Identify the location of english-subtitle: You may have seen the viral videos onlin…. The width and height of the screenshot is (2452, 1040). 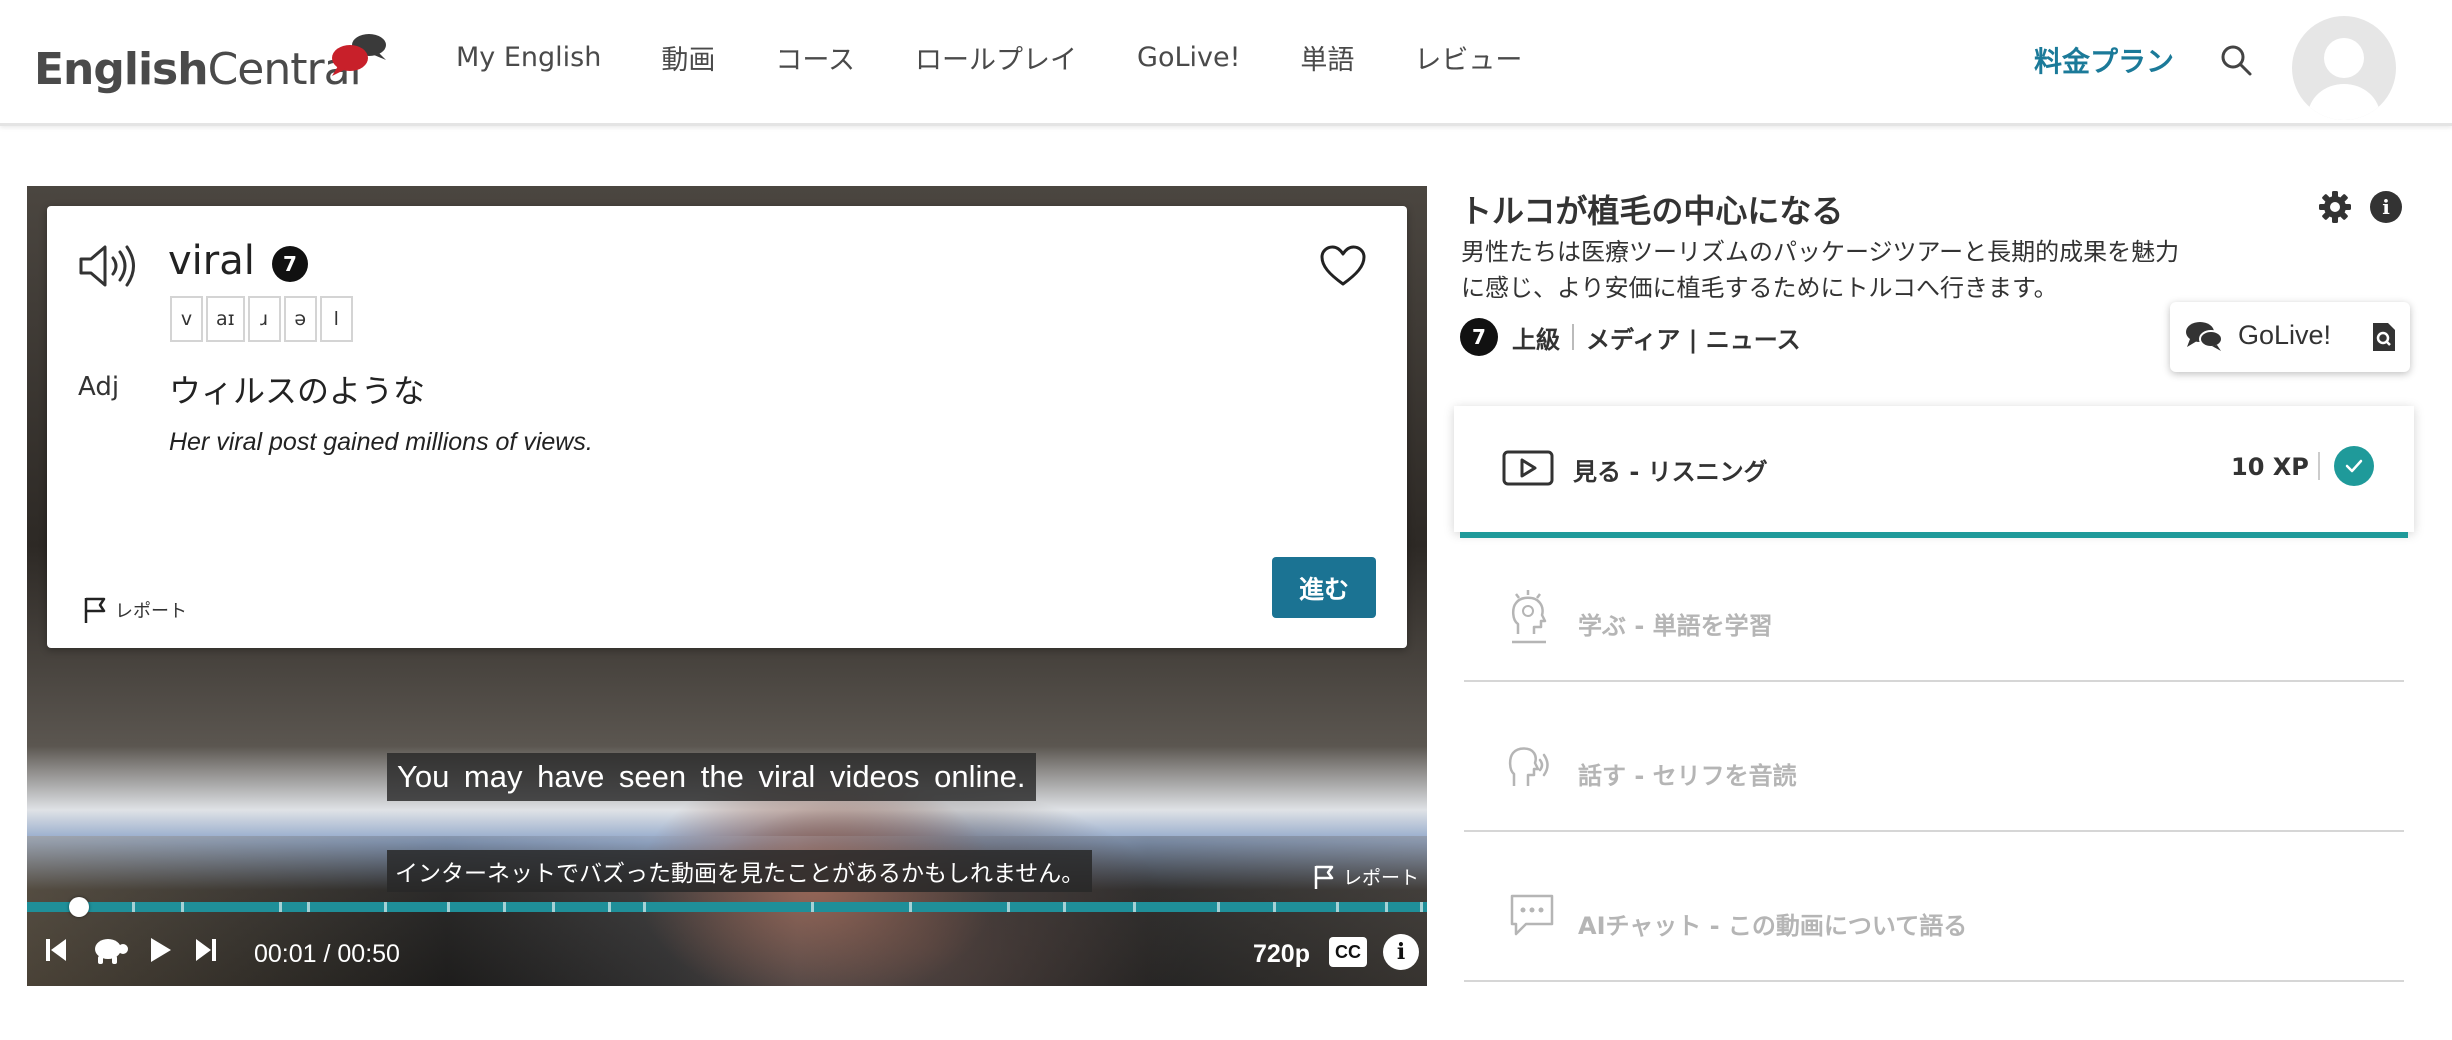
(711, 777).